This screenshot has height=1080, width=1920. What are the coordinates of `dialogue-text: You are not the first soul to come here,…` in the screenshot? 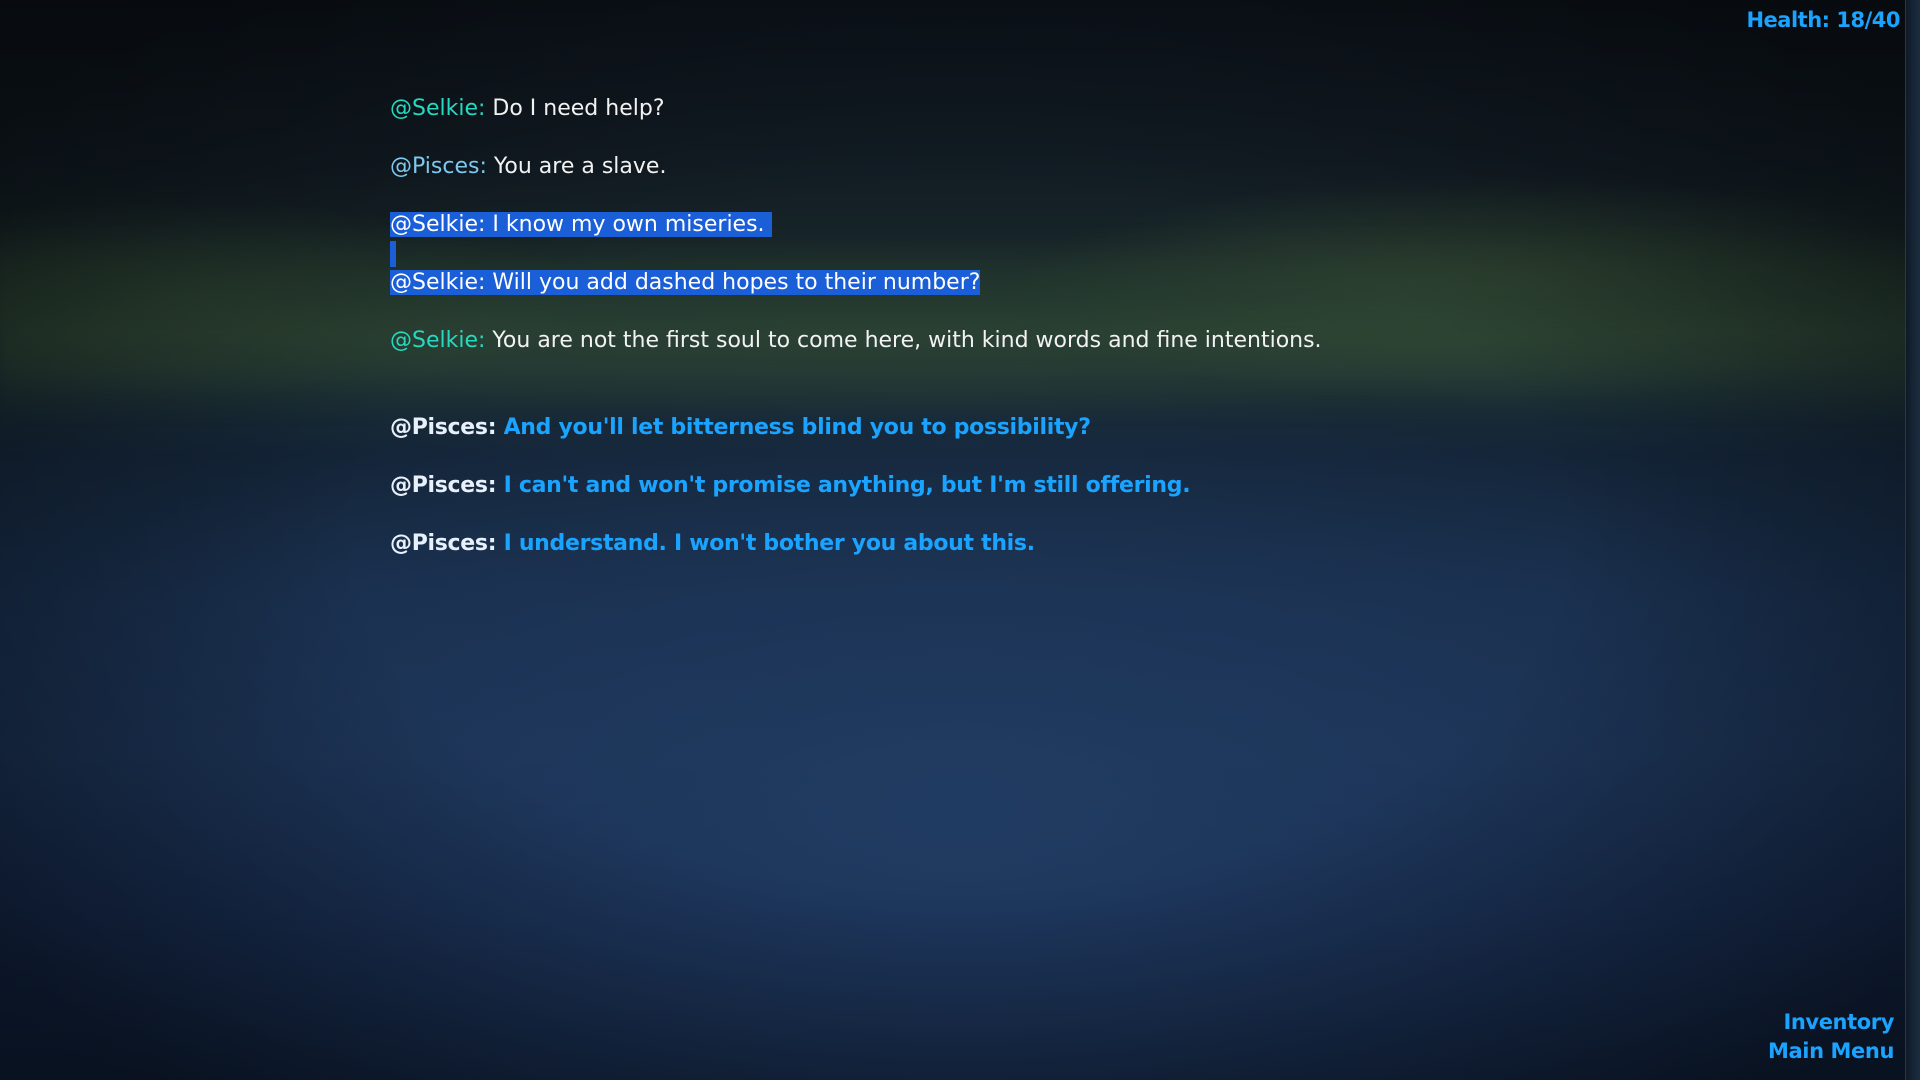 It's located at (903, 340).